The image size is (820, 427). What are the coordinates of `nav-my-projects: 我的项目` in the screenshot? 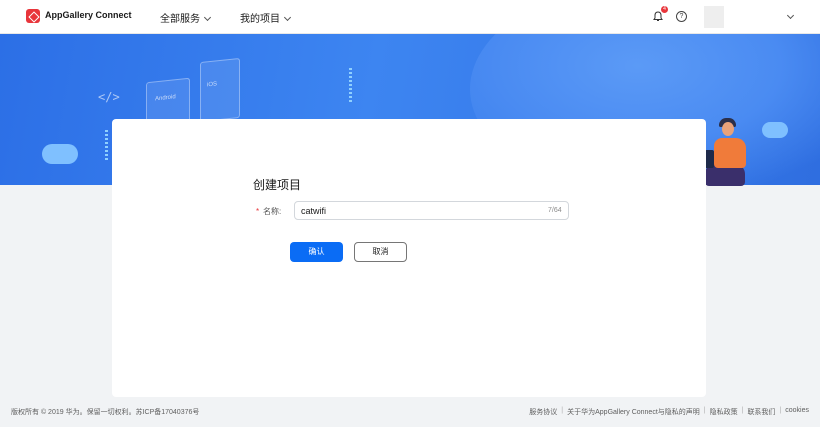 It's located at (266, 17).